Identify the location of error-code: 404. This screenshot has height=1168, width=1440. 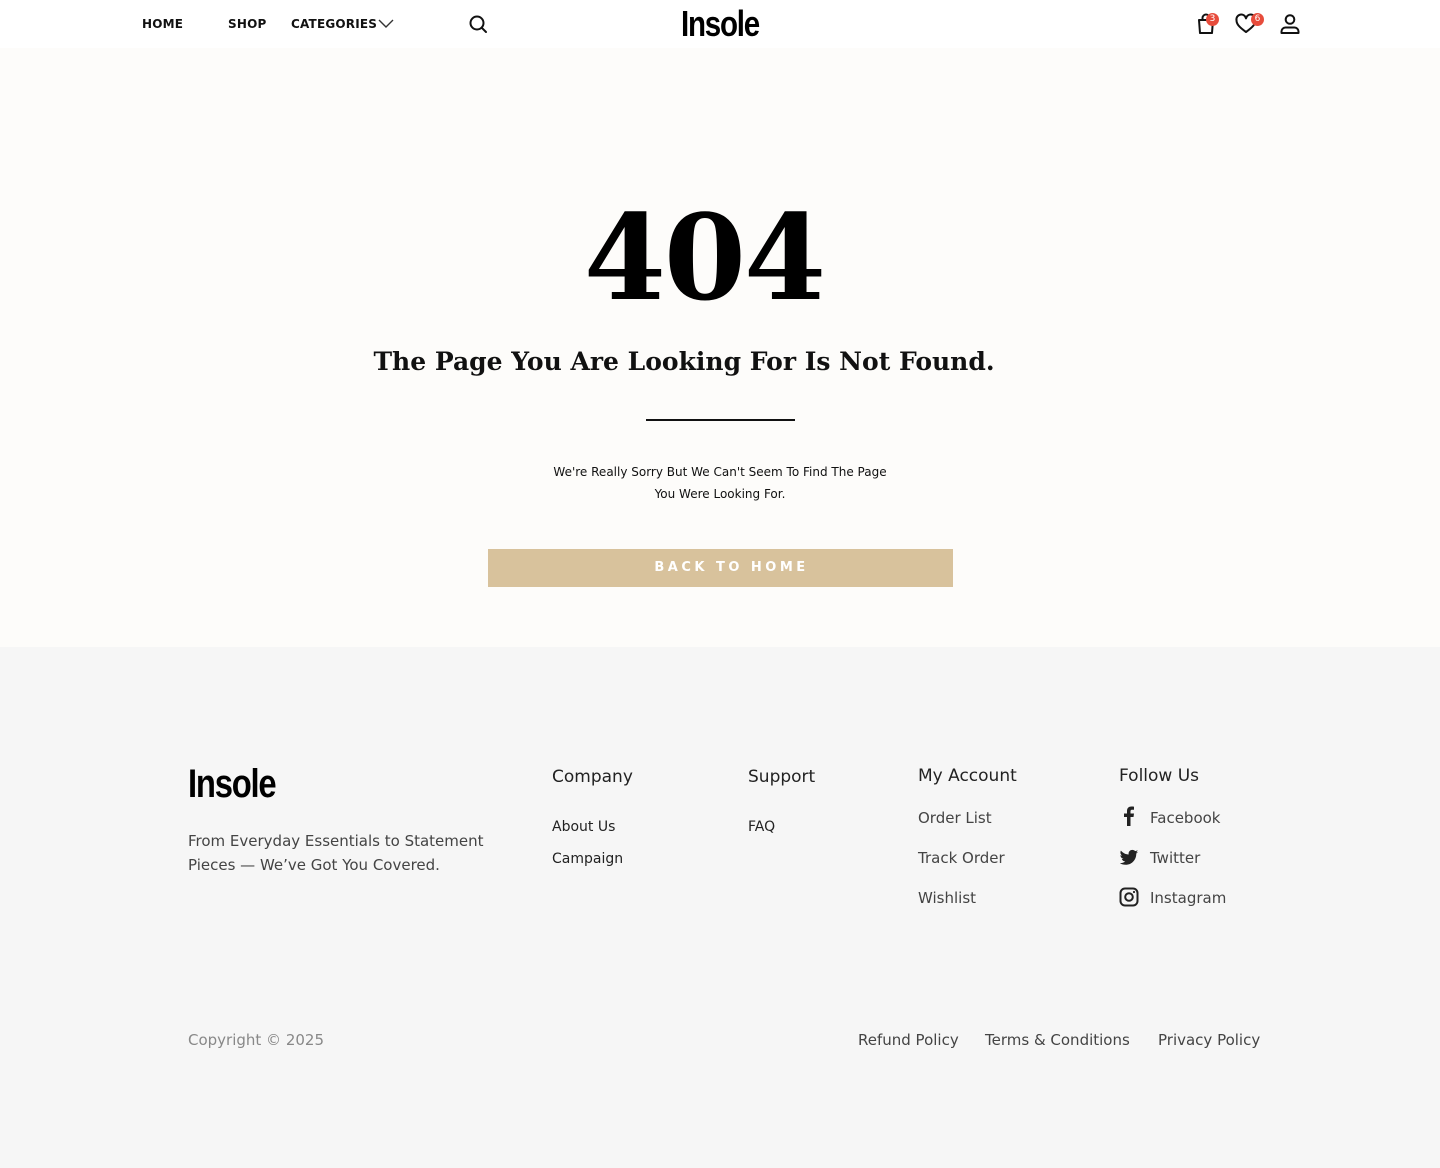
(704, 257).